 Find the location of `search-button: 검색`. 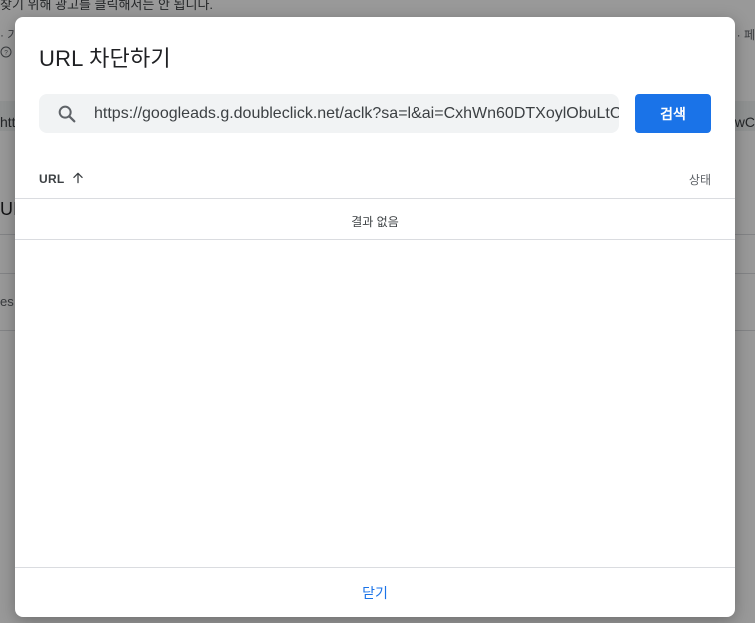

search-button: 검색 is located at coordinates (673, 113).